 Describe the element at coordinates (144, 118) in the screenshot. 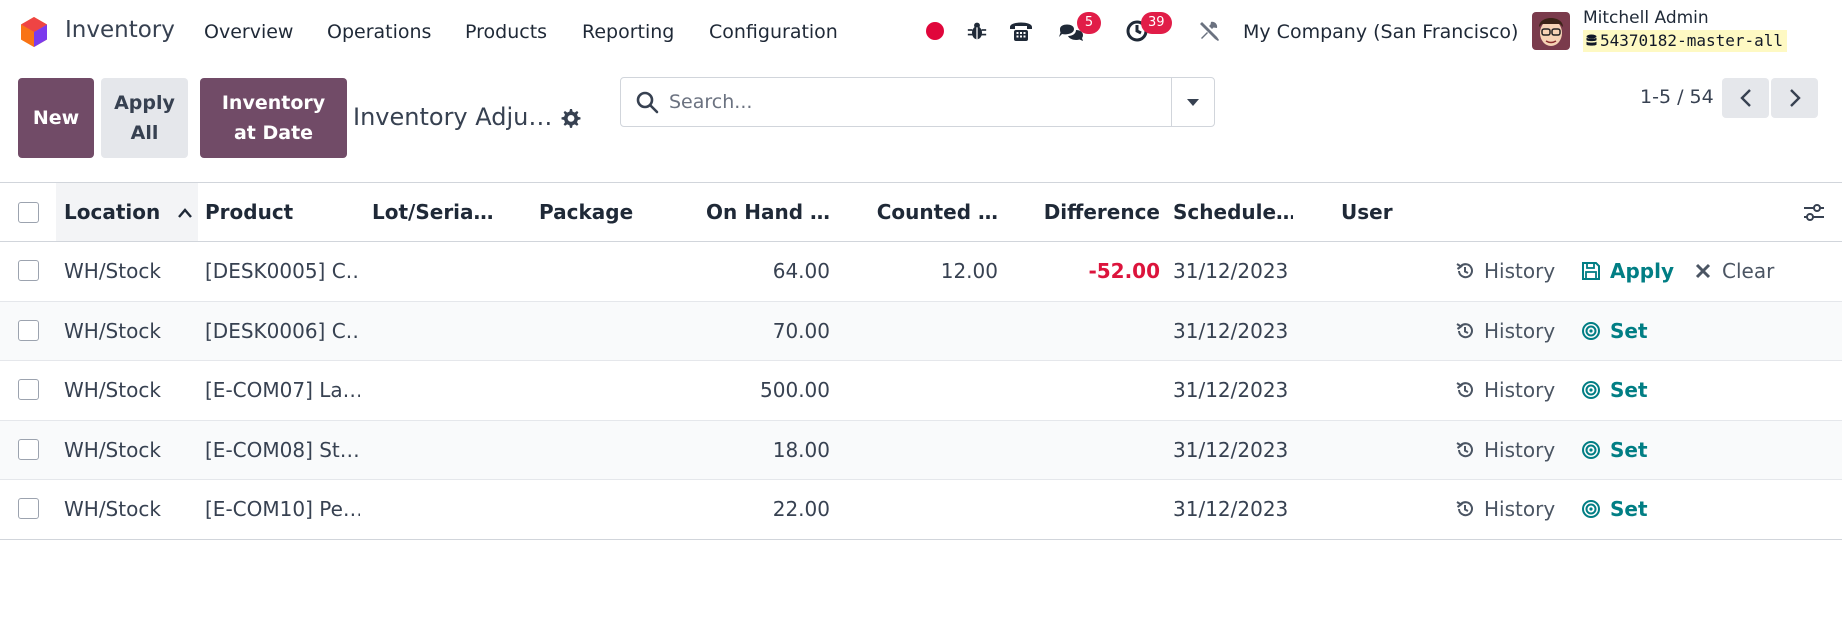

I see `apply-all-button: Apply All` at that location.